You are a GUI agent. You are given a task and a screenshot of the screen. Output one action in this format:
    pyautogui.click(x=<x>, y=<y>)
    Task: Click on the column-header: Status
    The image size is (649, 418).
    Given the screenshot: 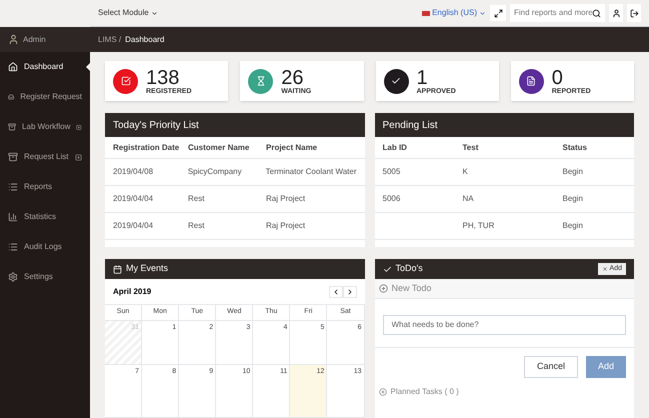 What is the action you would take?
    pyautogui.click(x=575, y=148)
    